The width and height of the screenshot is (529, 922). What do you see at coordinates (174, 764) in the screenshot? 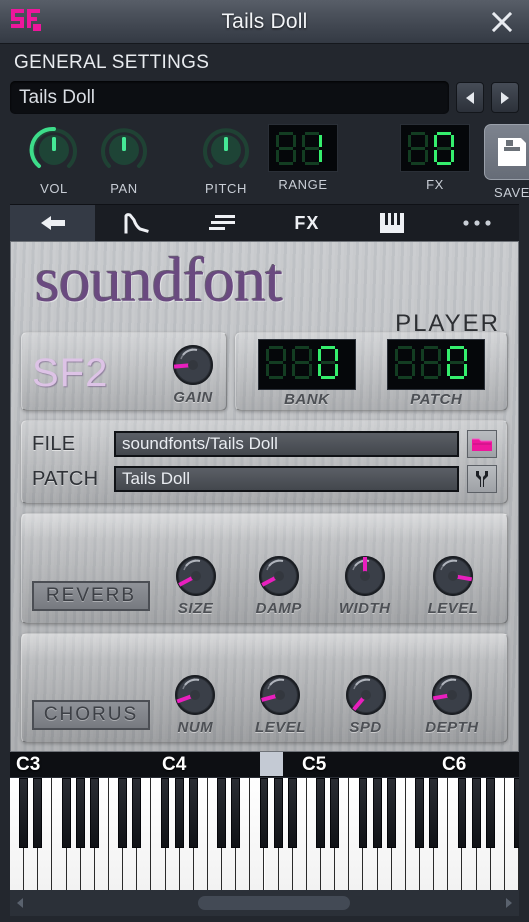
I see `keyboard-octave-label: C4` at bounding box center [174, 764].